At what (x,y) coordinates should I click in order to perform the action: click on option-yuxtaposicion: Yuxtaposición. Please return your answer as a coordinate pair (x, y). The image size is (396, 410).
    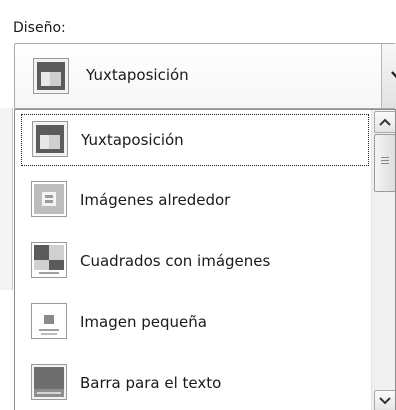
    Looking at the image, I should click on (195, 140).